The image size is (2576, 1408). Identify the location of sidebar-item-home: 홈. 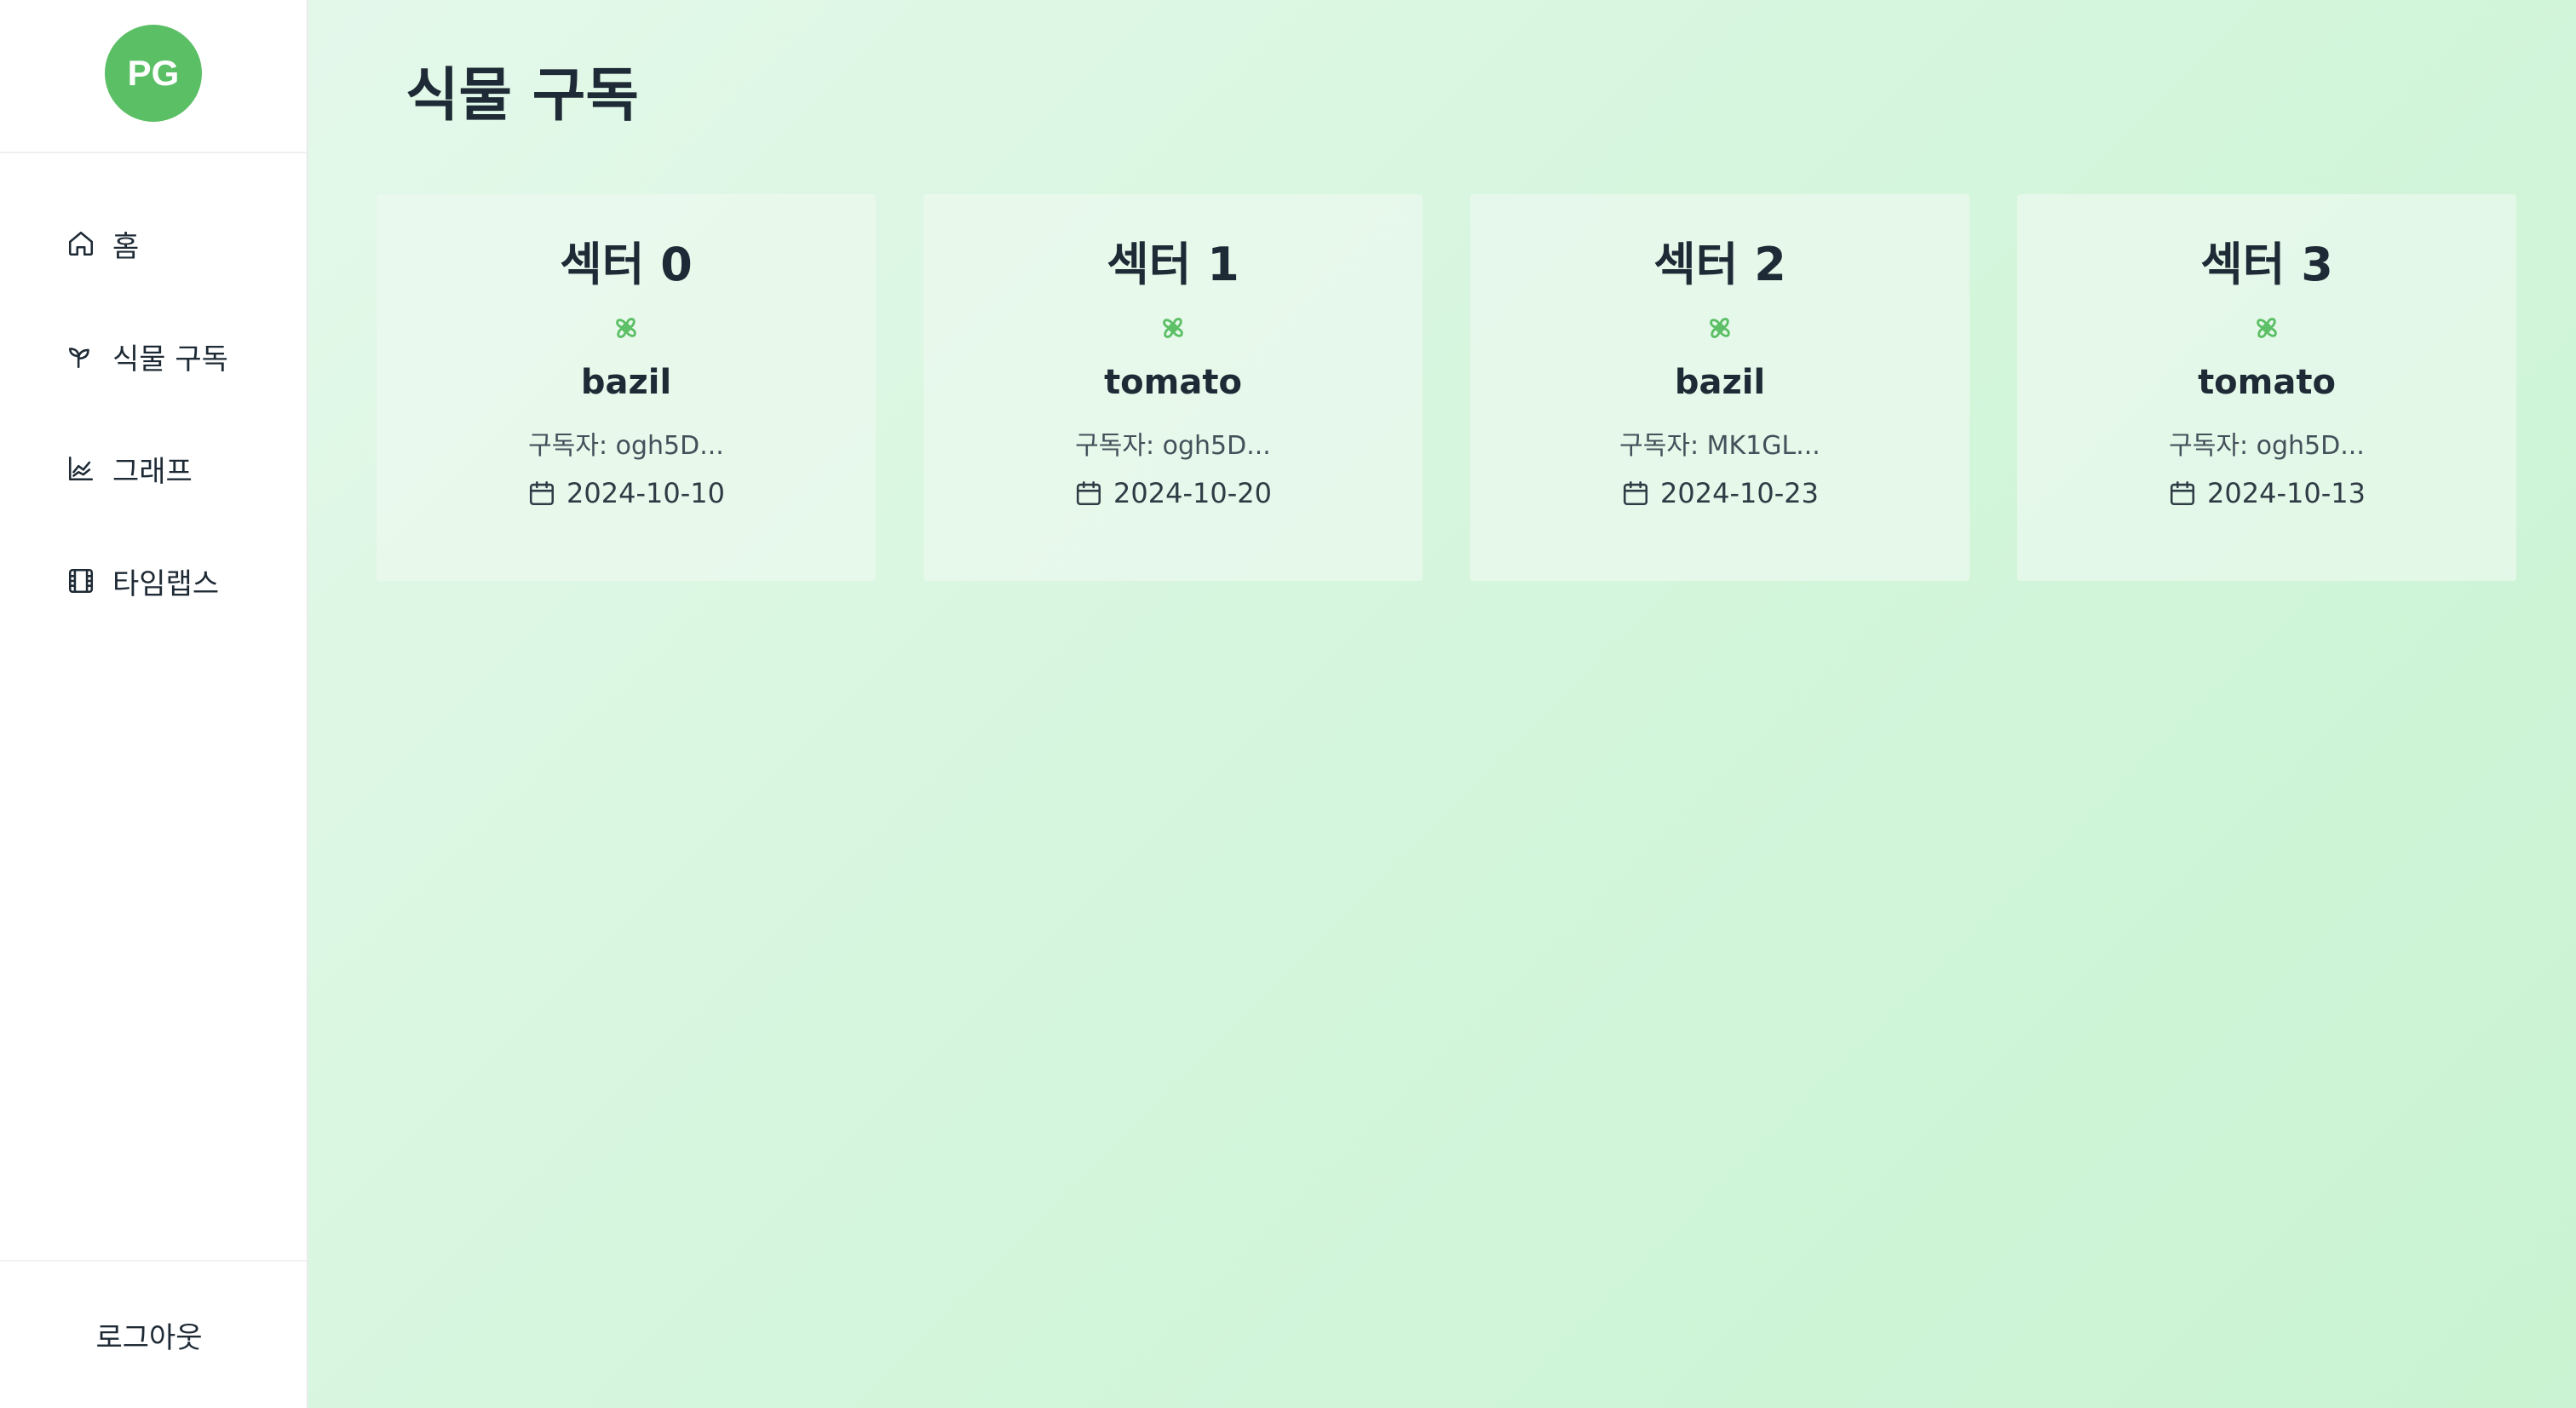
(154, 244).